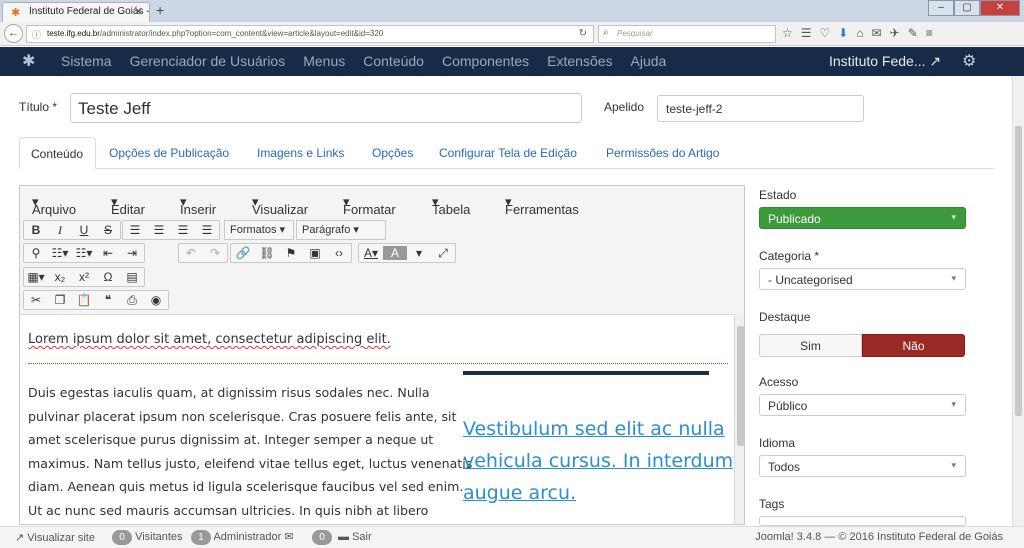  Describe the element at coordinates (810, 345) in the screenshot. I see `featured-yes-button: Sim` at that location.